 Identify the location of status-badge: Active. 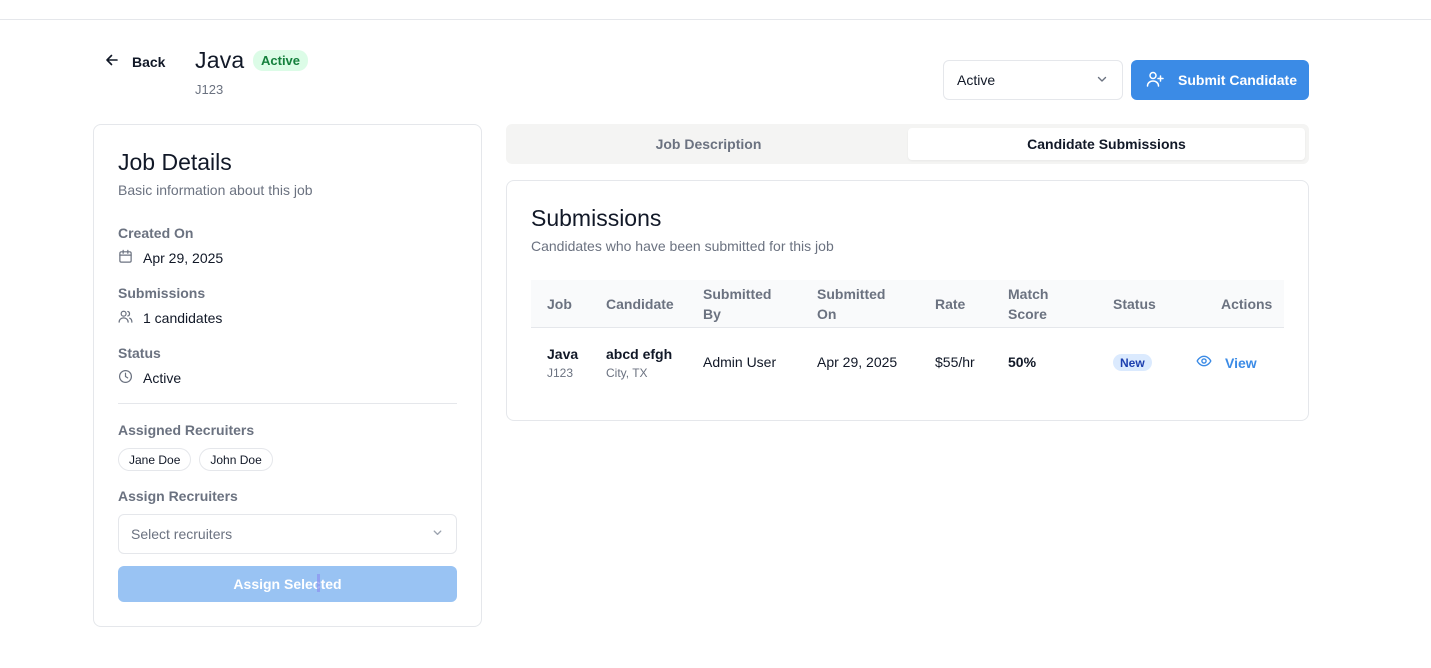
(281, 60).